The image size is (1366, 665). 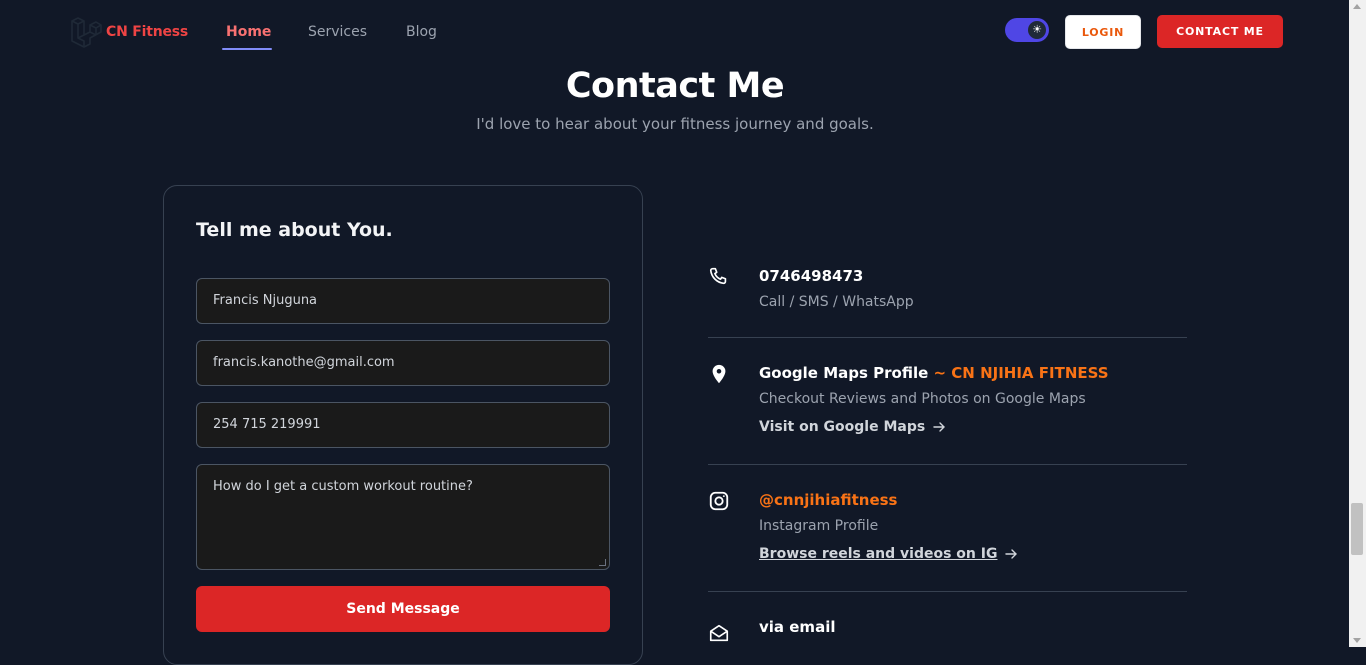 What do you see at coordinates (248, 32) in the screenshot?
I see `nav-home: Home` at bounding box center [248, 32].